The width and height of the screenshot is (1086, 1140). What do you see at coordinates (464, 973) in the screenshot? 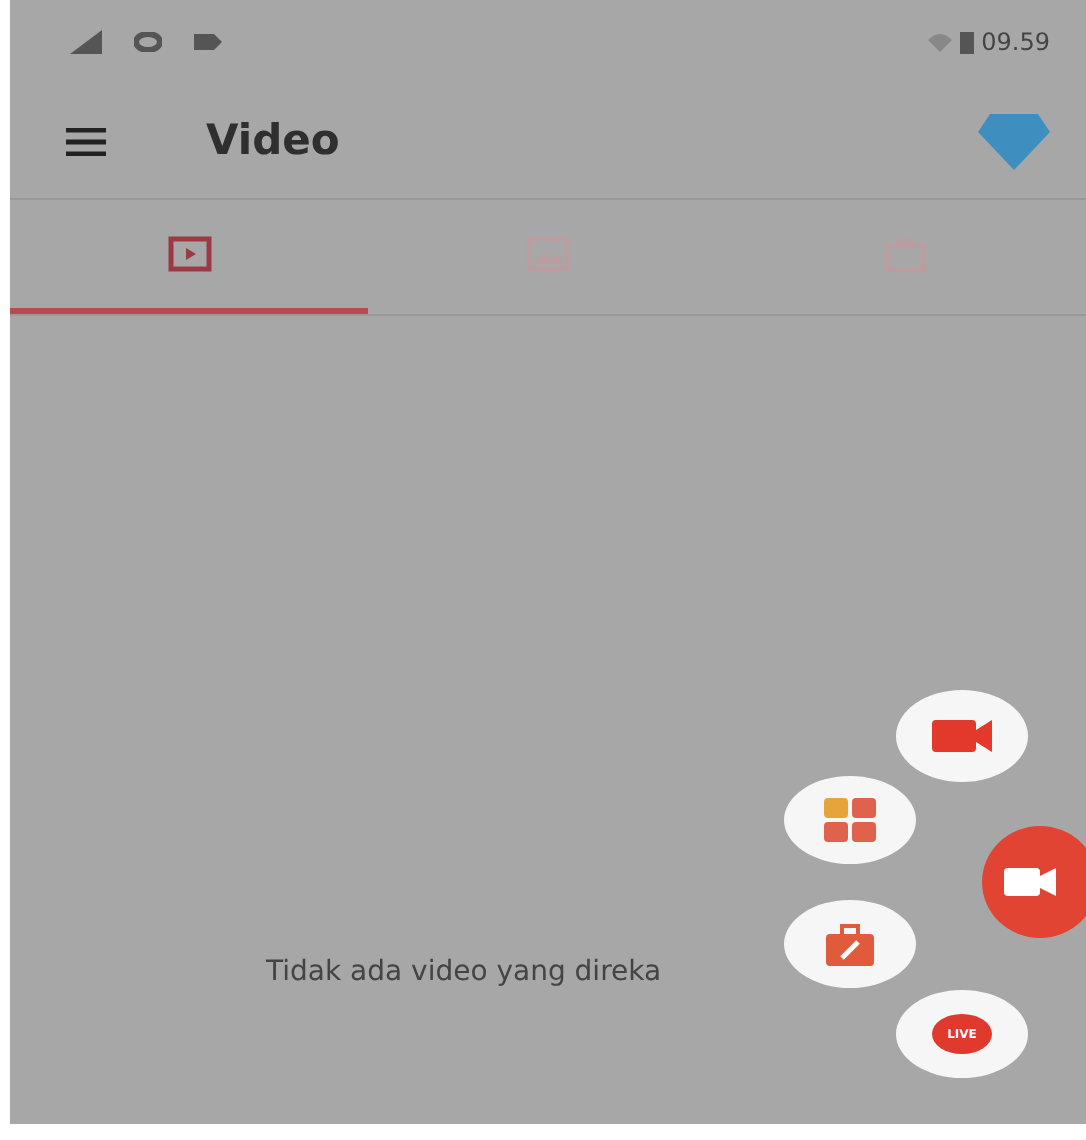
I see `empty-message: Tidak ada video yang direka` at bounding box center [464, 973].